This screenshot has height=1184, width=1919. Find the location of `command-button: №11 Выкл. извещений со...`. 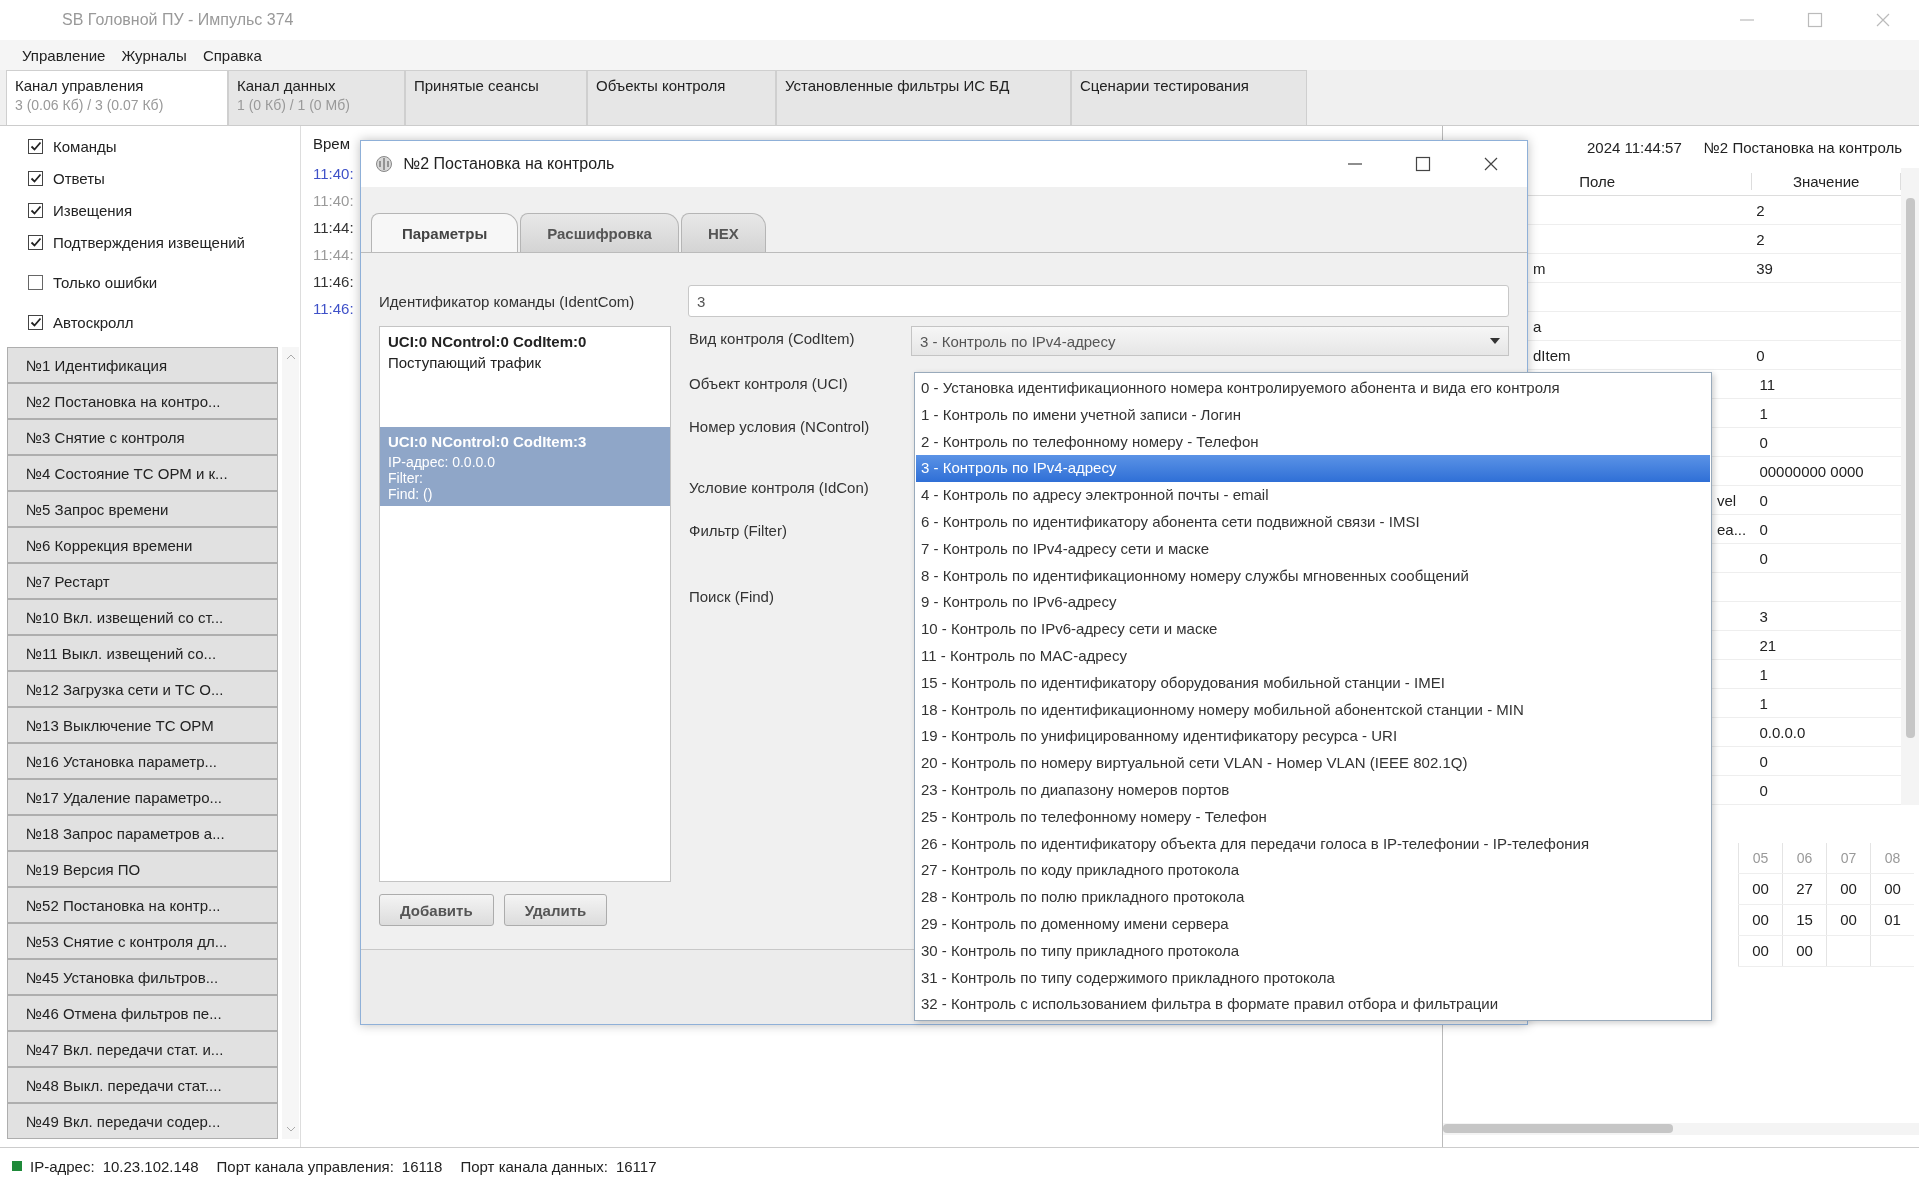

command-button: №11 Выкл. извещений со... is located at coordinates (142, 653).